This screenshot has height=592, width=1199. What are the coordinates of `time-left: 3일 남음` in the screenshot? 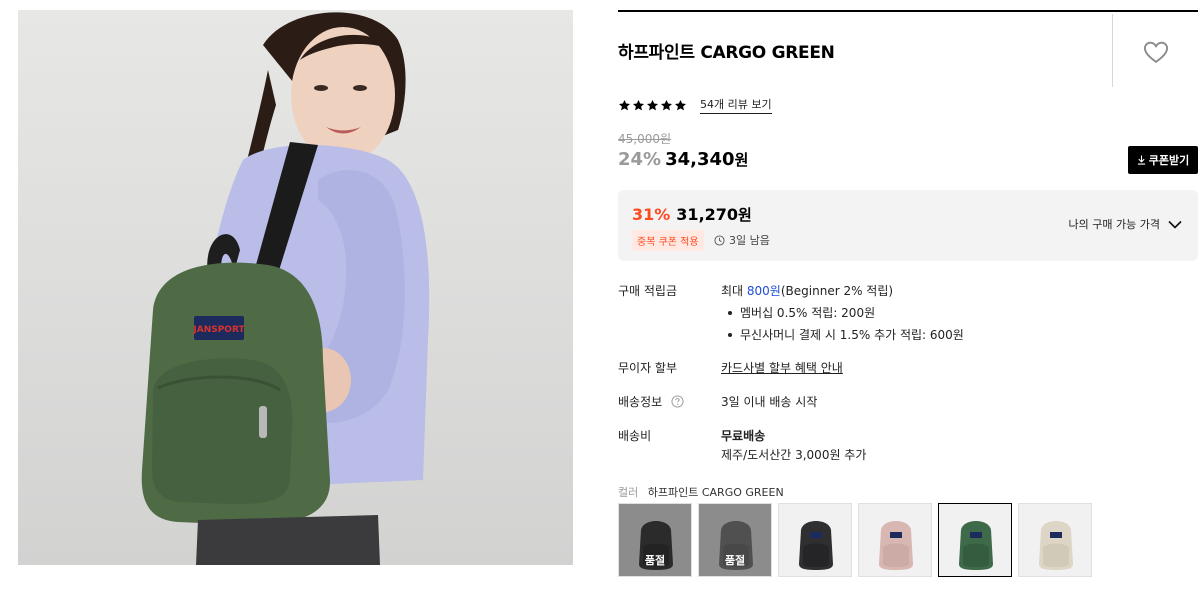 It's located at (742, 240).